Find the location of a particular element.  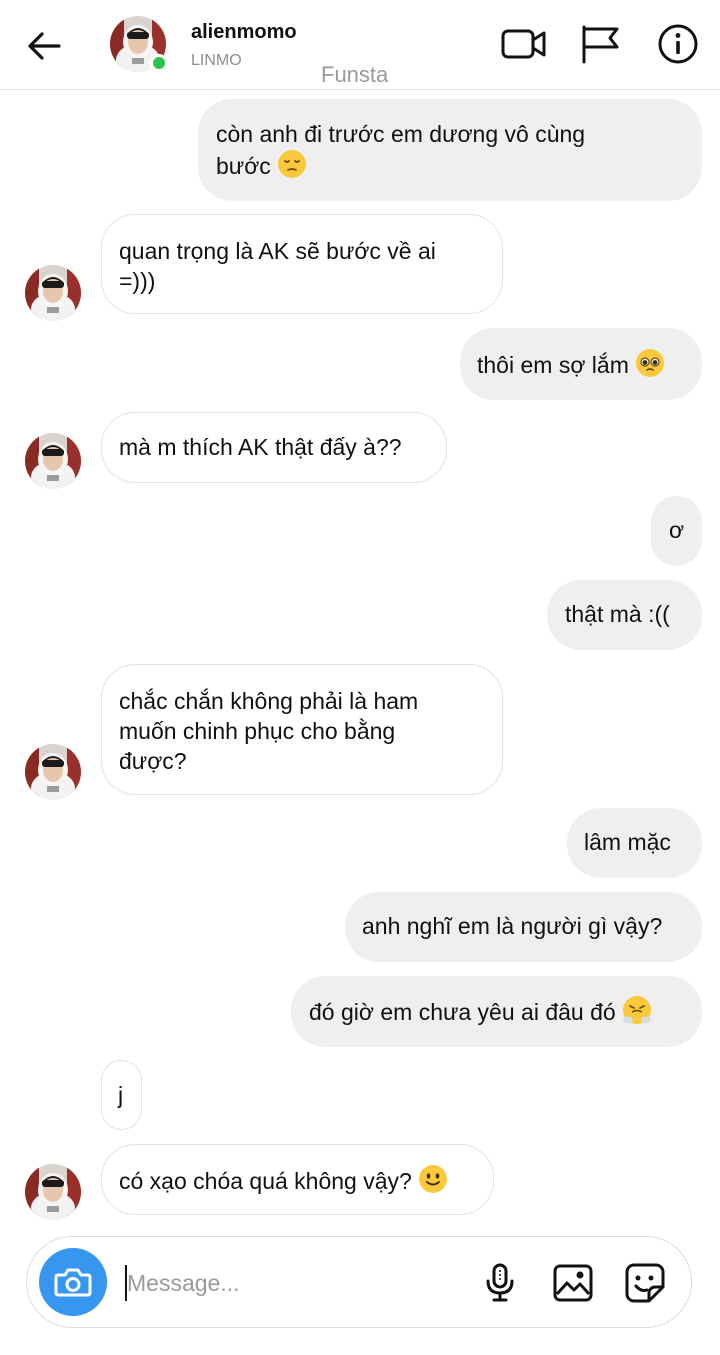

message-bubble-outgoing: anh nghĩ em là người gì vậy? is located at coordinates (523, 927).